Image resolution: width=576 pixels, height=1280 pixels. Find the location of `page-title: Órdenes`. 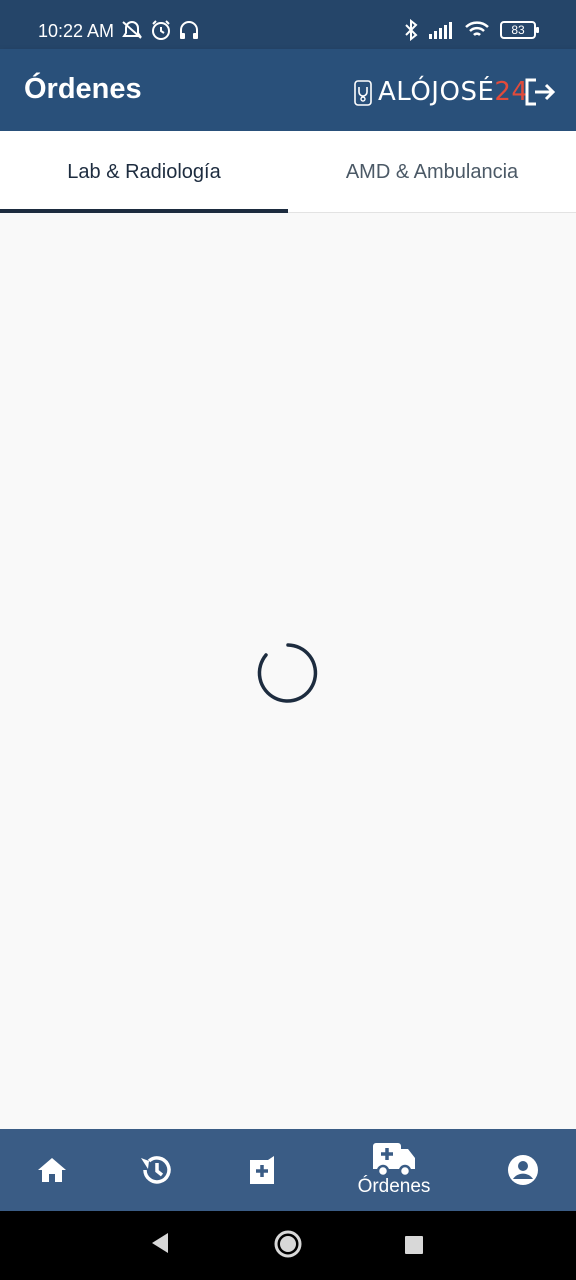

page-title: Órdenes is located at coordinates (83, 89).